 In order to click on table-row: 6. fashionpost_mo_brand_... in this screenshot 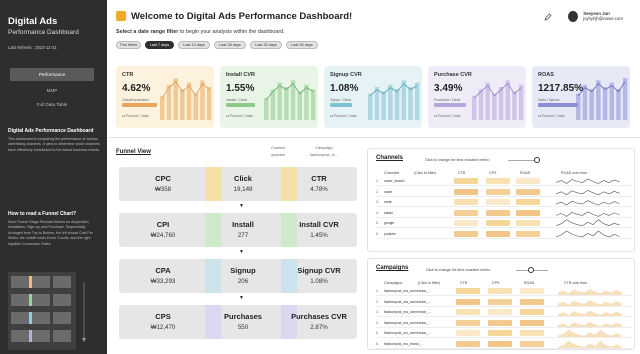, I will do `click(504, 344)`.